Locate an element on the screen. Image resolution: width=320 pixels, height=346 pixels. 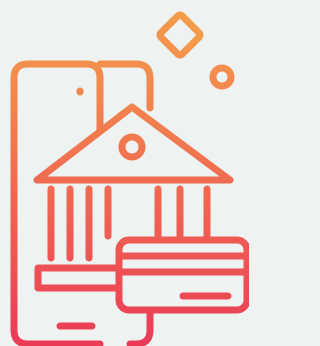
diamond-shape-icon is located at coordinates (180, 35).